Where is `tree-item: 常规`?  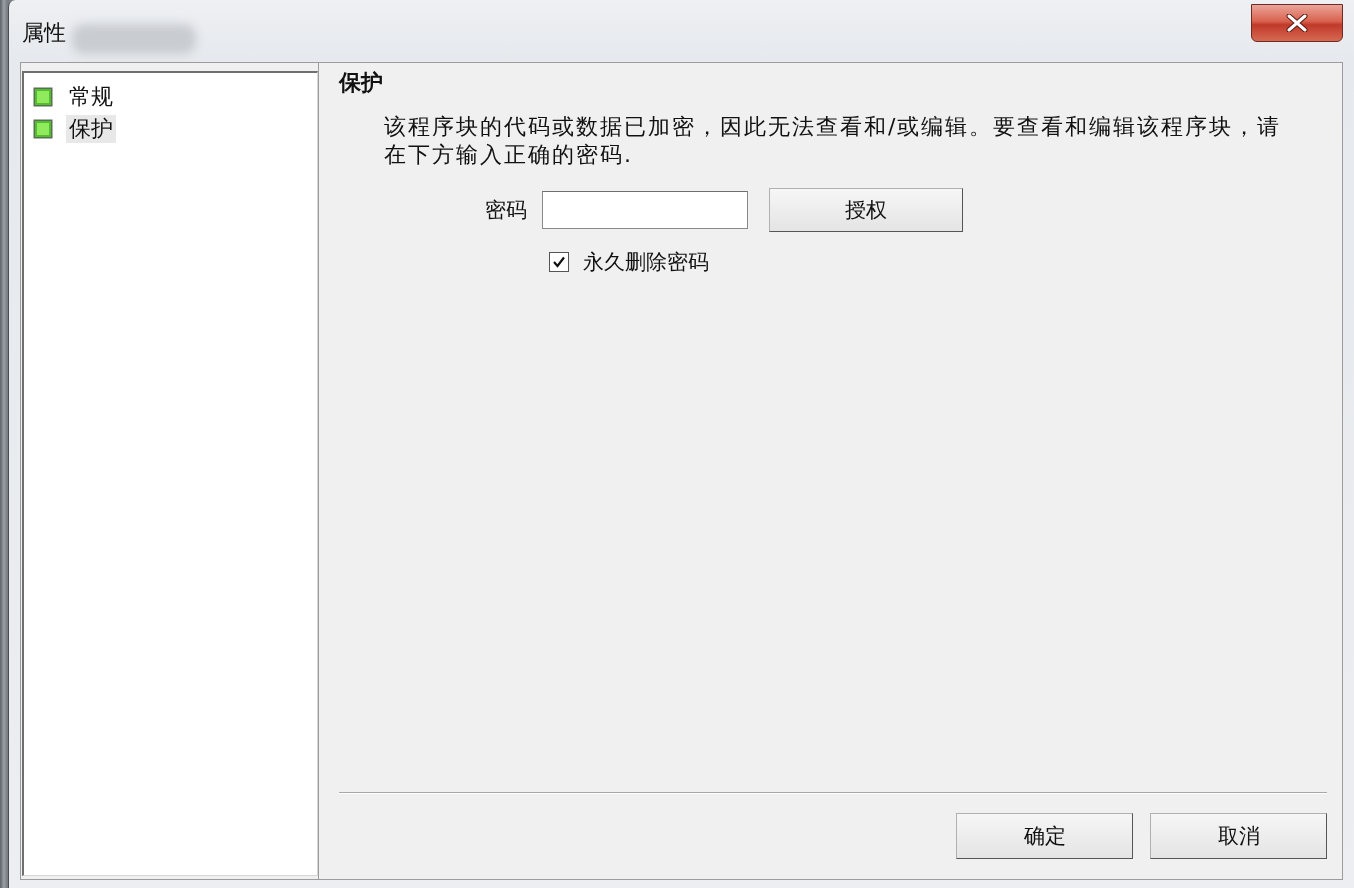
tree-item: 常规 is located at coordinates (91, 97).